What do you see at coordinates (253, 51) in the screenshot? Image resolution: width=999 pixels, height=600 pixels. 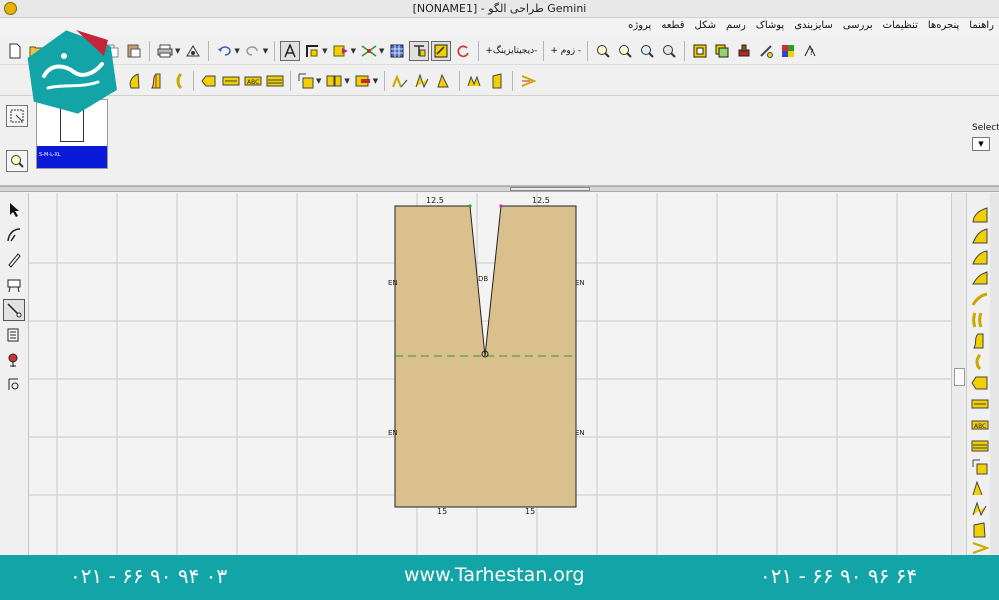 I see `redo-button` at bounding box center [253, 51].